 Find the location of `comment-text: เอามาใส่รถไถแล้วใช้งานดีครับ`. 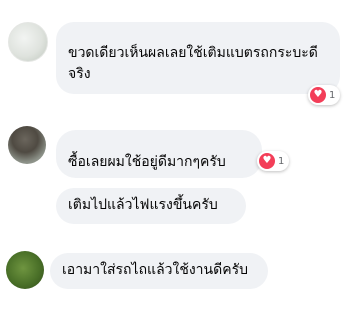

comment-text: เอามาใส่รถไถแล้วใช้งานดีครับ is located at coordinates (155, 270).